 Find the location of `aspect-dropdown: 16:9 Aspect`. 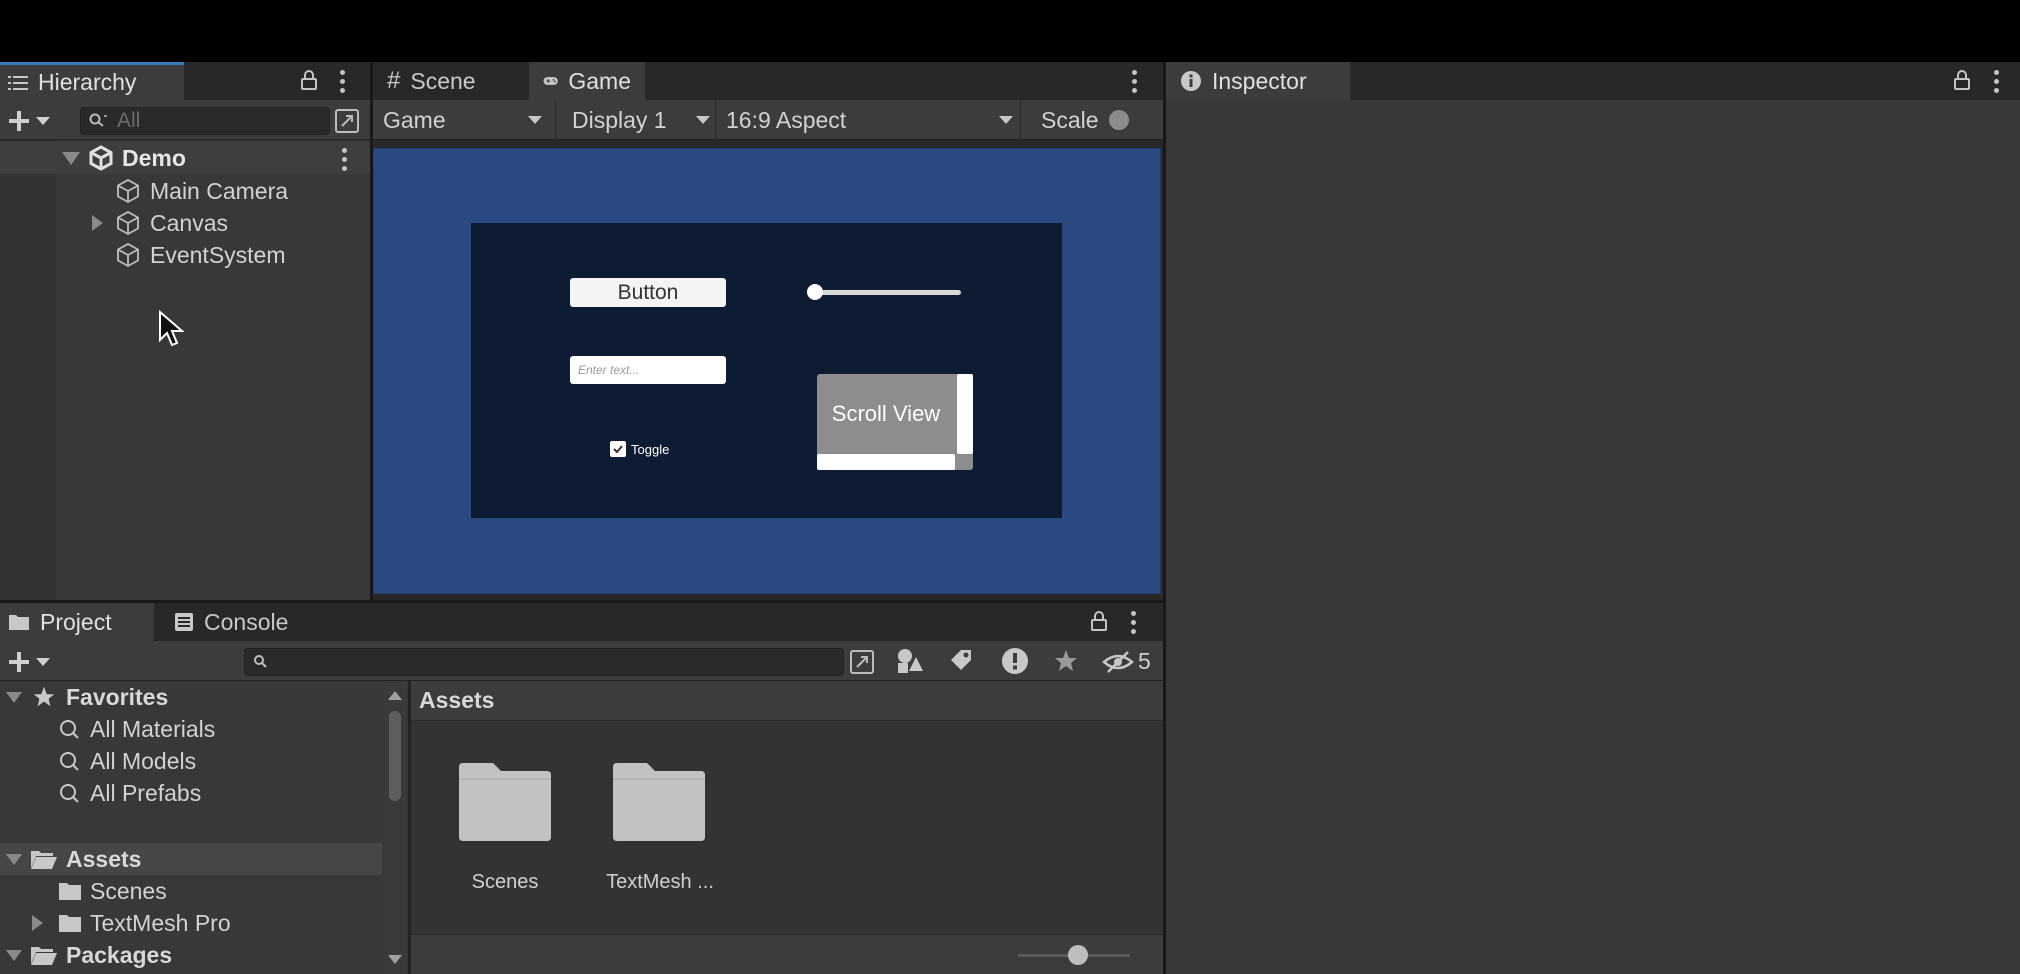

aspect-dropdown: 16:9 Aspect is located at coordinates (868, 120).